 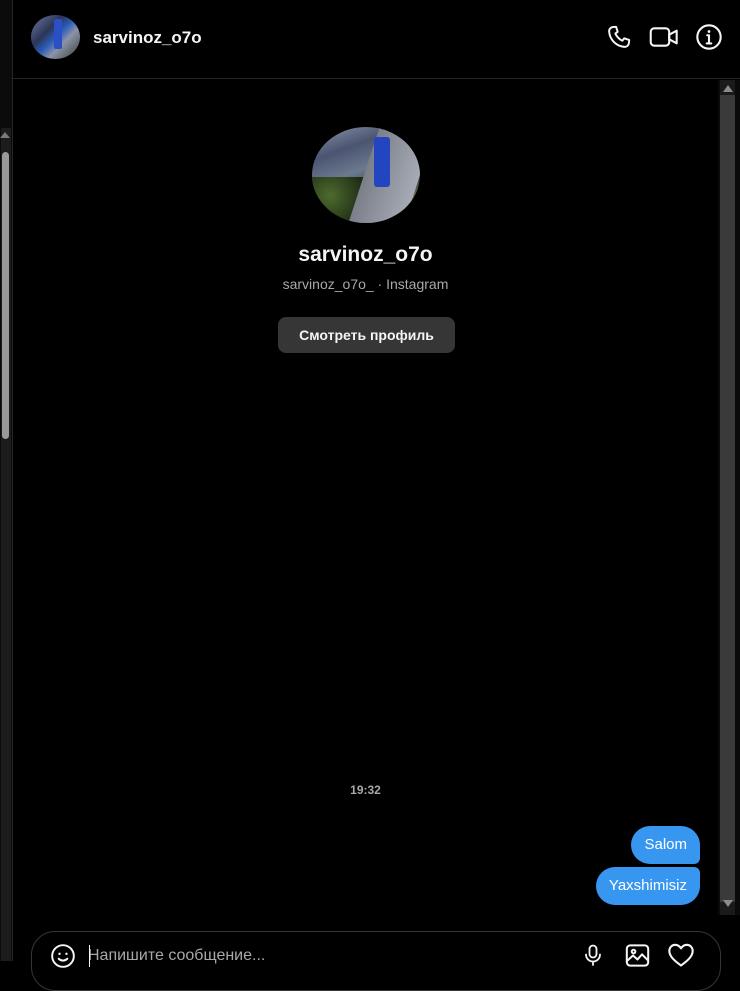 What do you see at coordinates (5, 295) in the screenshot?
I see `page-scrollbar-thumb` at bounding box center [5, 295].